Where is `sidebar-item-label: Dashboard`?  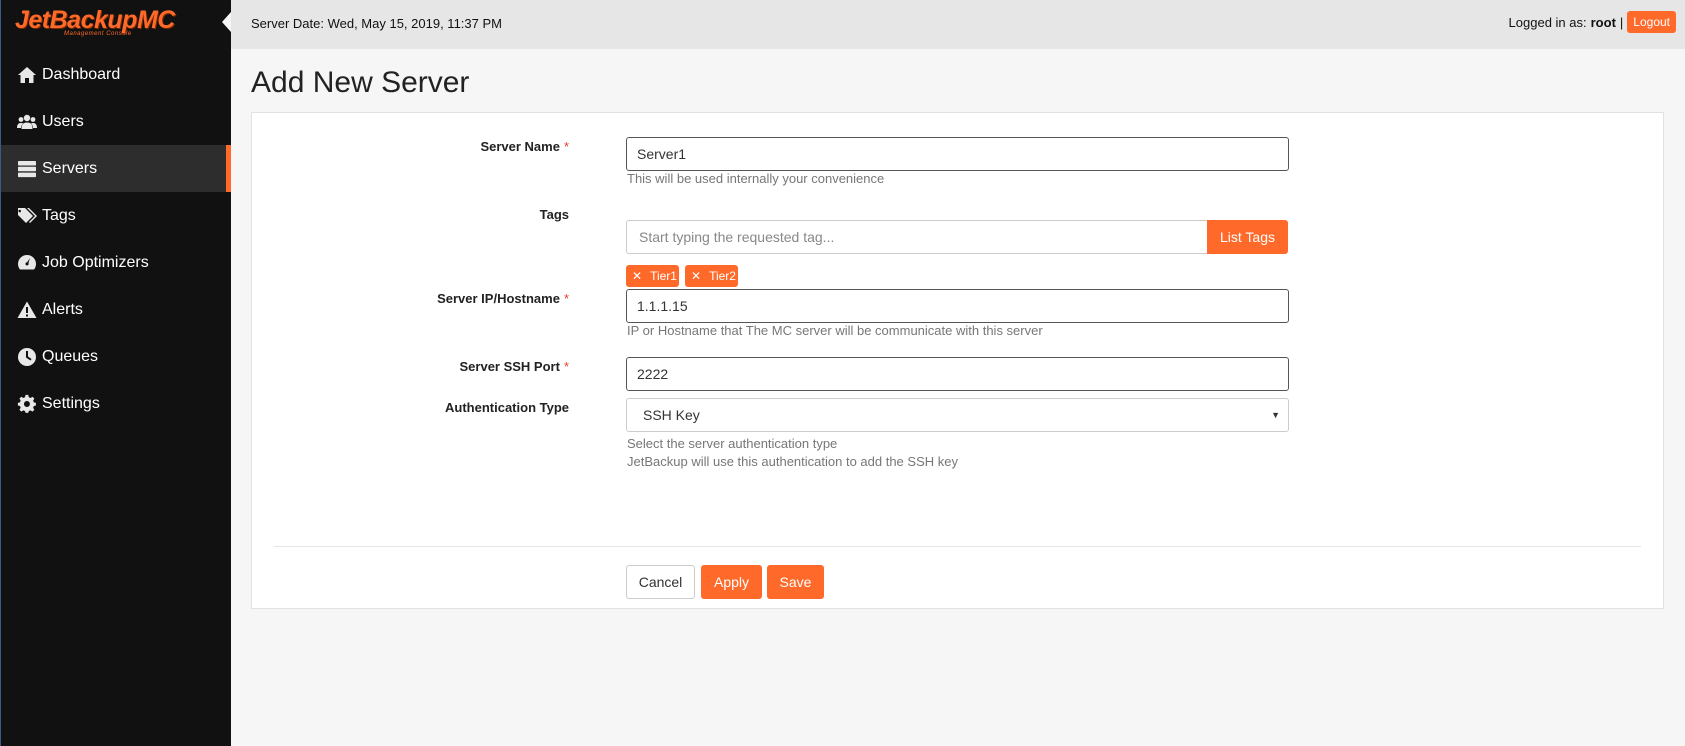 sidebar-item-label: Dashboard is located at coordinates (81, 74).